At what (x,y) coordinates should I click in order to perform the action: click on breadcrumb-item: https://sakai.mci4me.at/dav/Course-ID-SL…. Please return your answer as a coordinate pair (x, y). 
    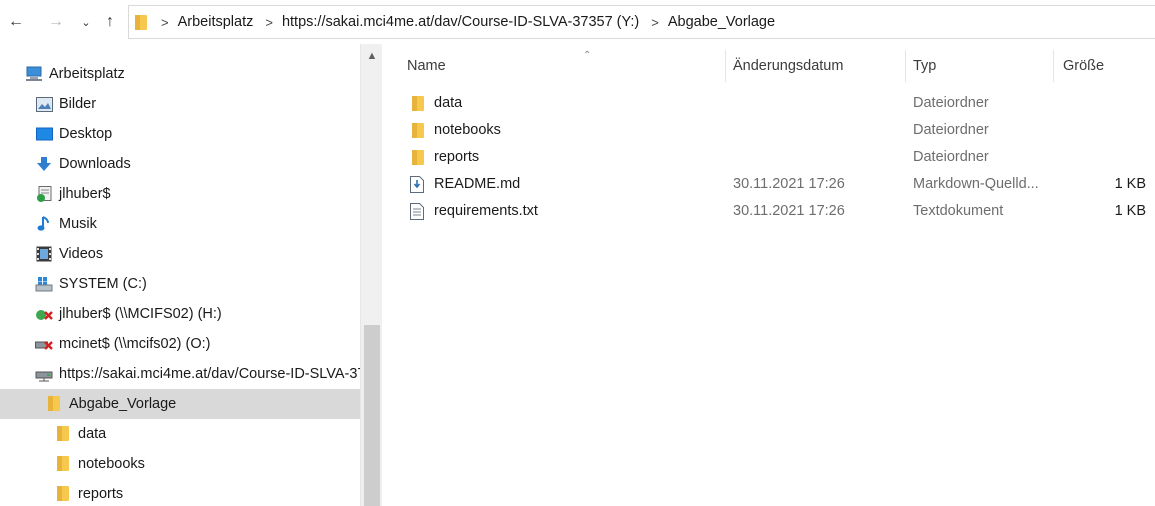
    Looking at the image, I should click on (460, 22).